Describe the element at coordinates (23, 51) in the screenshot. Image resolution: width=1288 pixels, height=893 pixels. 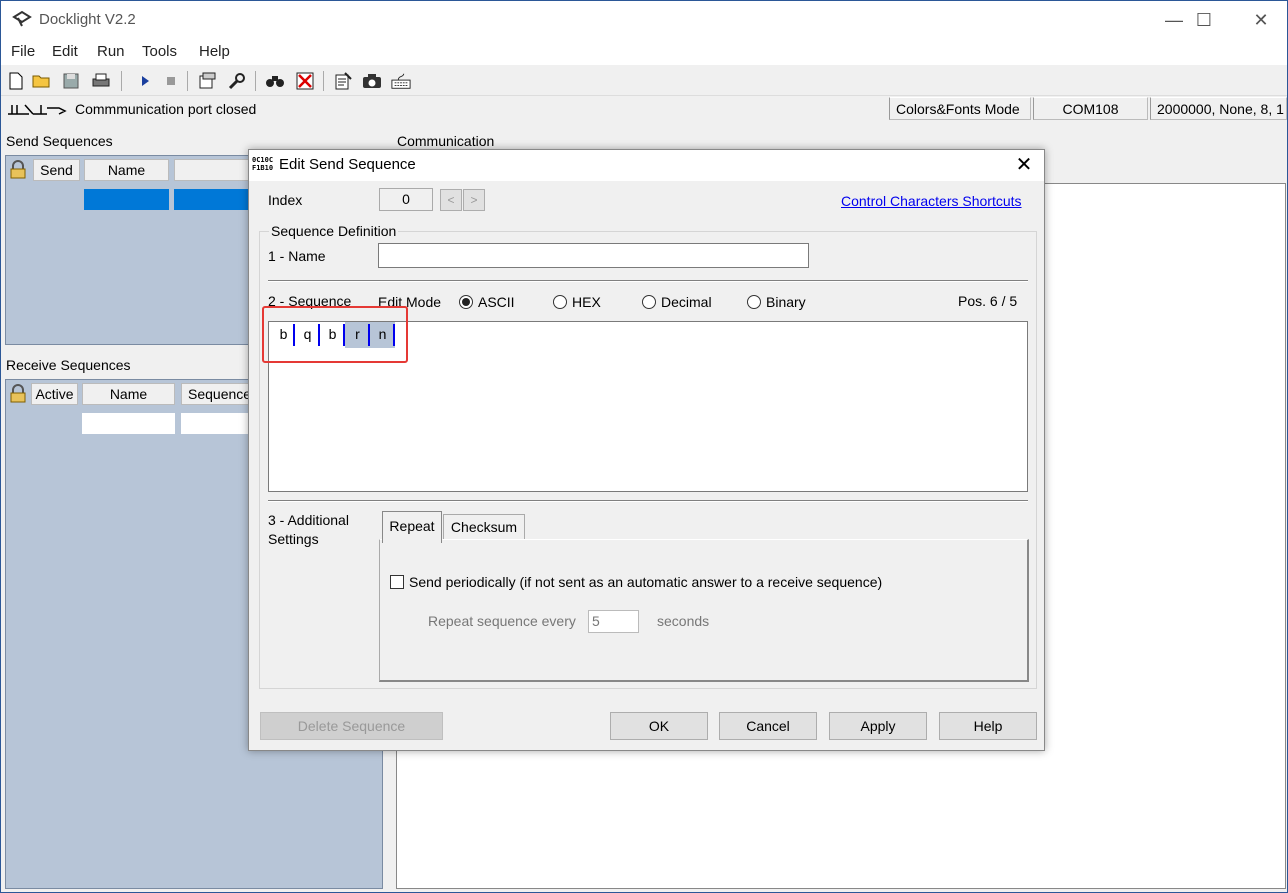
I see `menu-file: File` at that location.